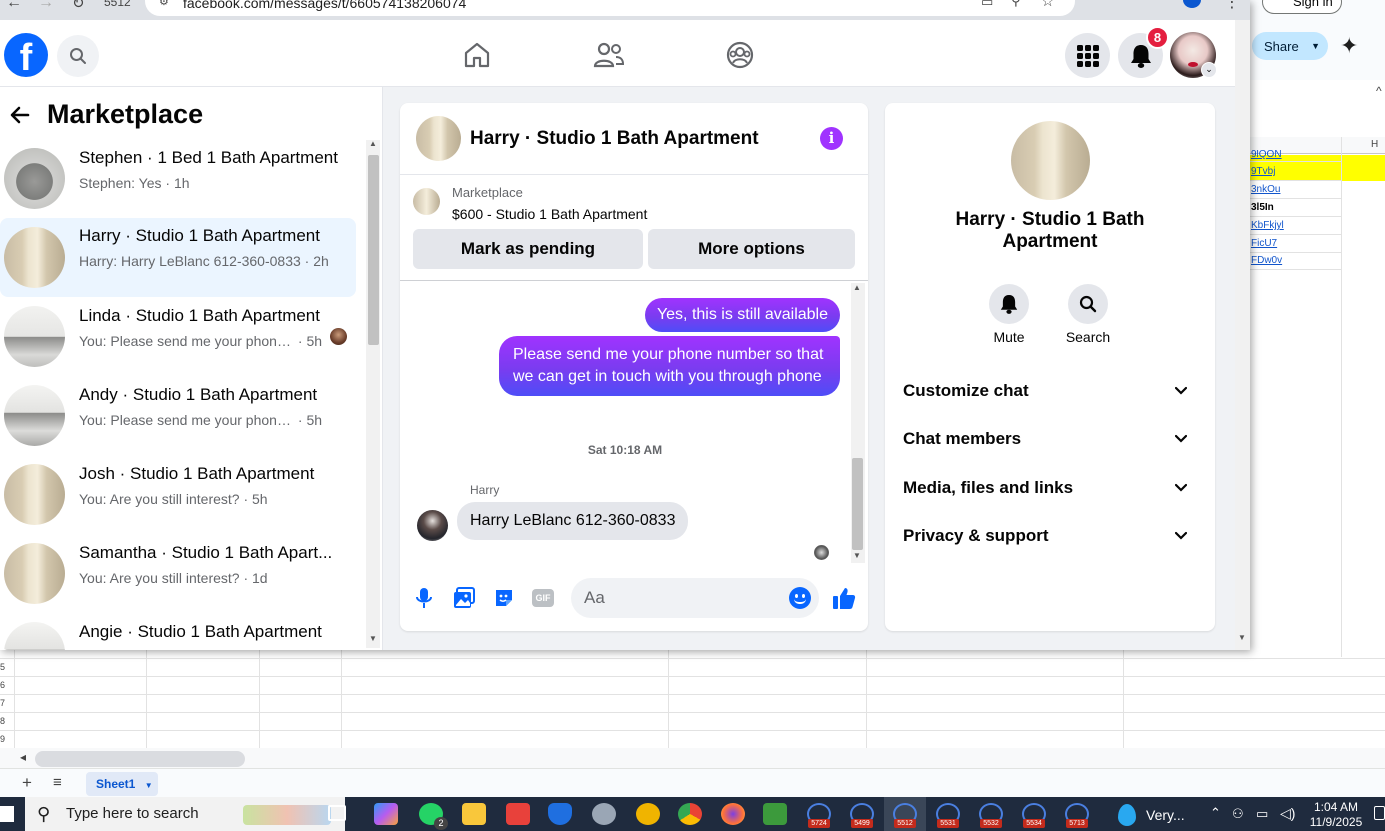  I want to click on site-info-icon: ⚙, so click(164, 4).